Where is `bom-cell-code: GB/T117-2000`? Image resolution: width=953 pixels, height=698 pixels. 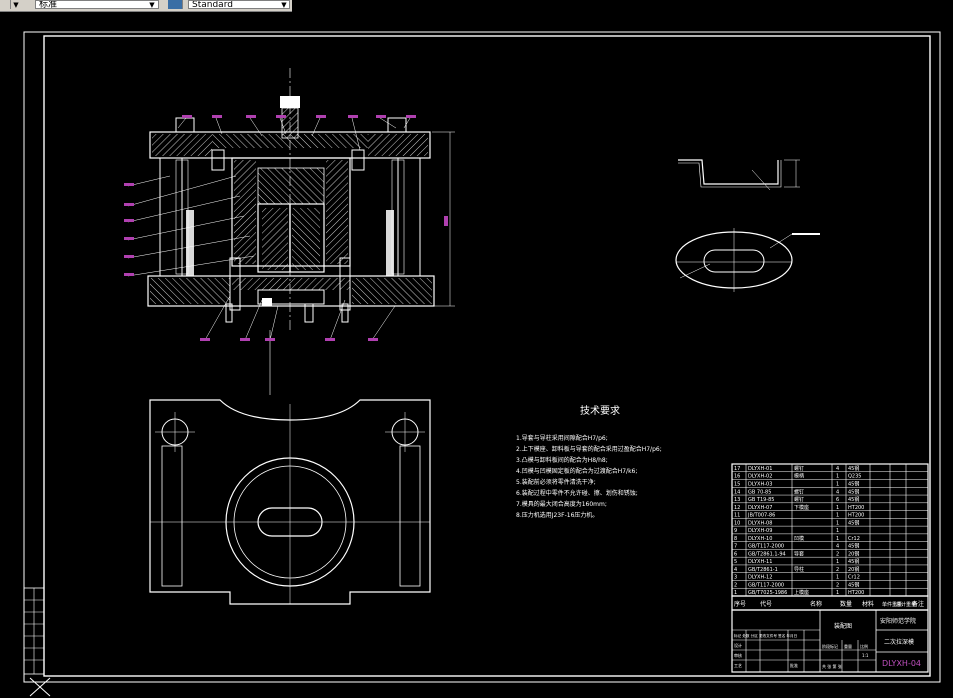 bom-cell-code: GB/T117-2000 is located at coordinates (766, 585).